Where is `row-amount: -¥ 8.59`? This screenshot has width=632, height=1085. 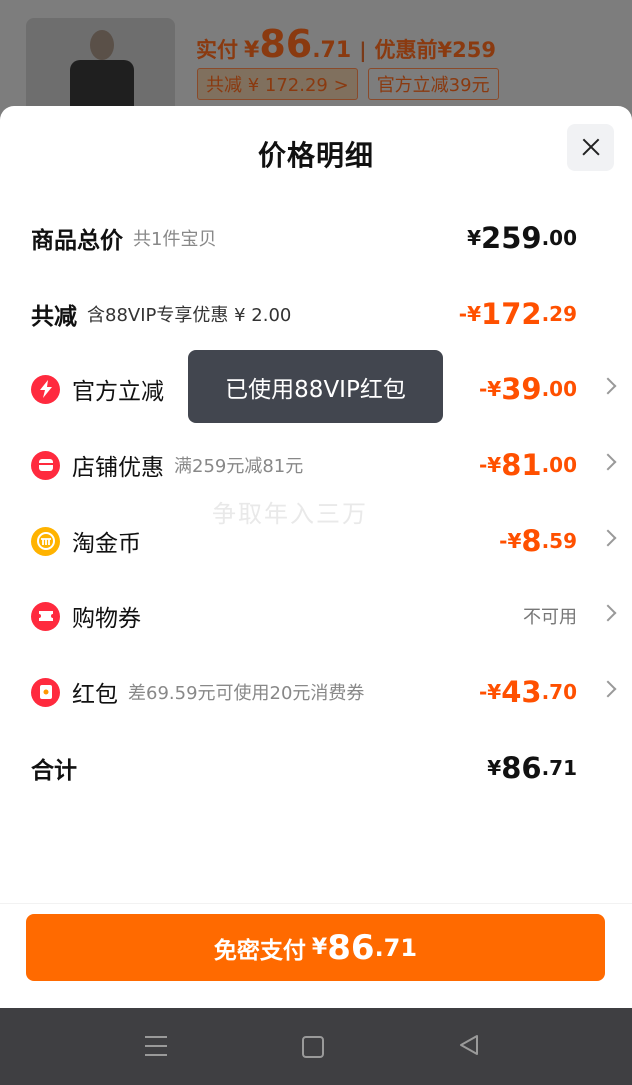
row-amount: -¥ 8.59 is located at coordinates (538, 541).